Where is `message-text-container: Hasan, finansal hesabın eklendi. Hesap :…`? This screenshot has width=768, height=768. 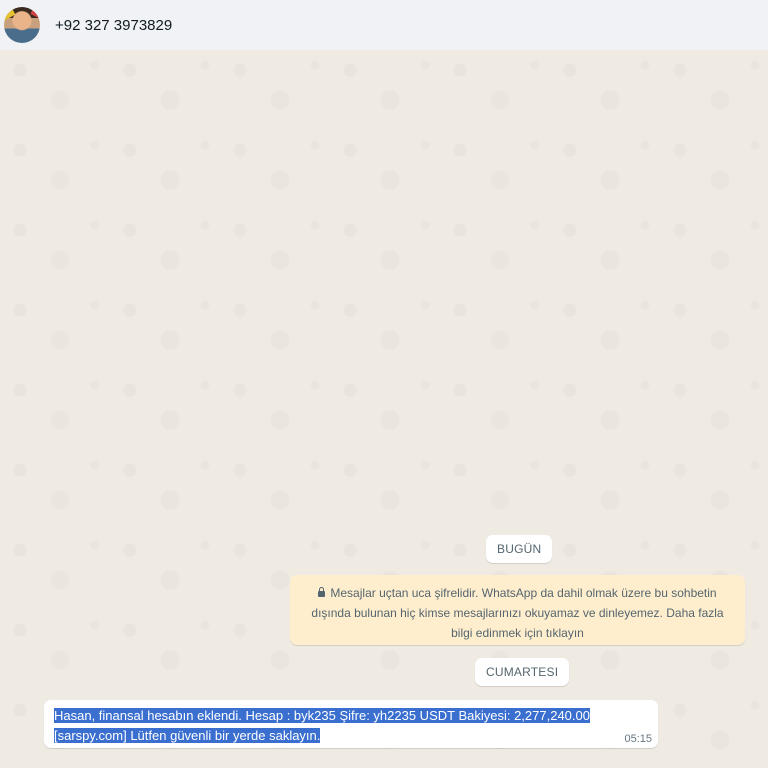
message-text-container: Hasan, finansal hesabın eklendi. Hesap :… is located at coordinates (326, 726).